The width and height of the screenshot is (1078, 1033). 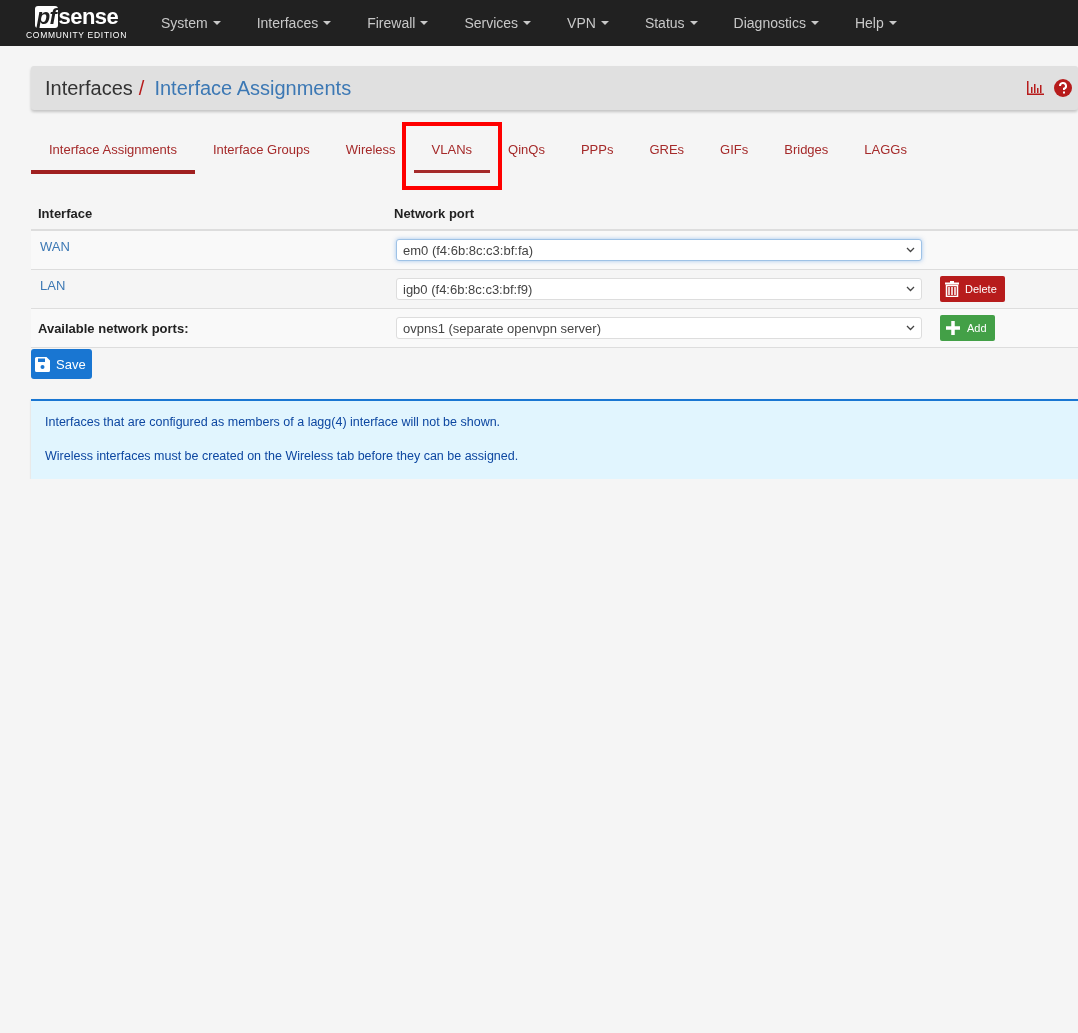 I want to click on column-header: Network port, so click(x=435, y=213).